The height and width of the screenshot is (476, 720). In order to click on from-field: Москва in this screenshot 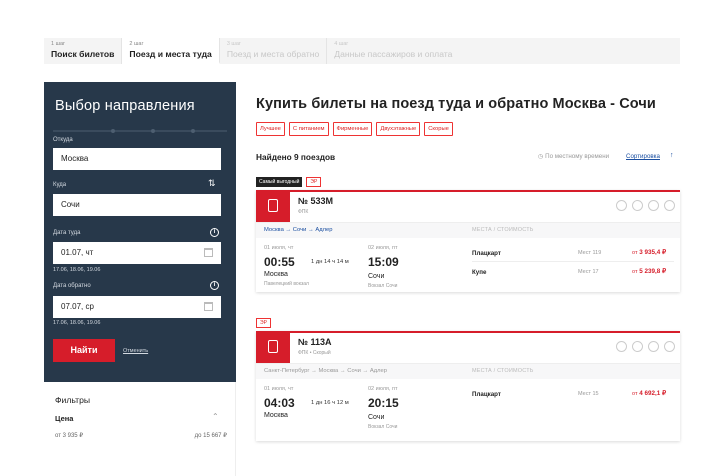, I will do `click(137, 159)`.